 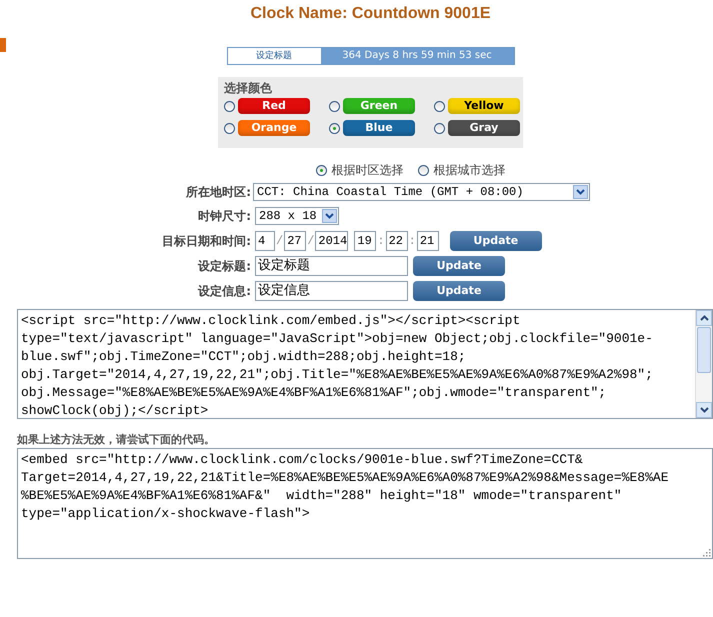 What do you see at coordinates (704, 318) in the screenshot?
I see `chevron-up-icon` at bounding box center [704, 318].